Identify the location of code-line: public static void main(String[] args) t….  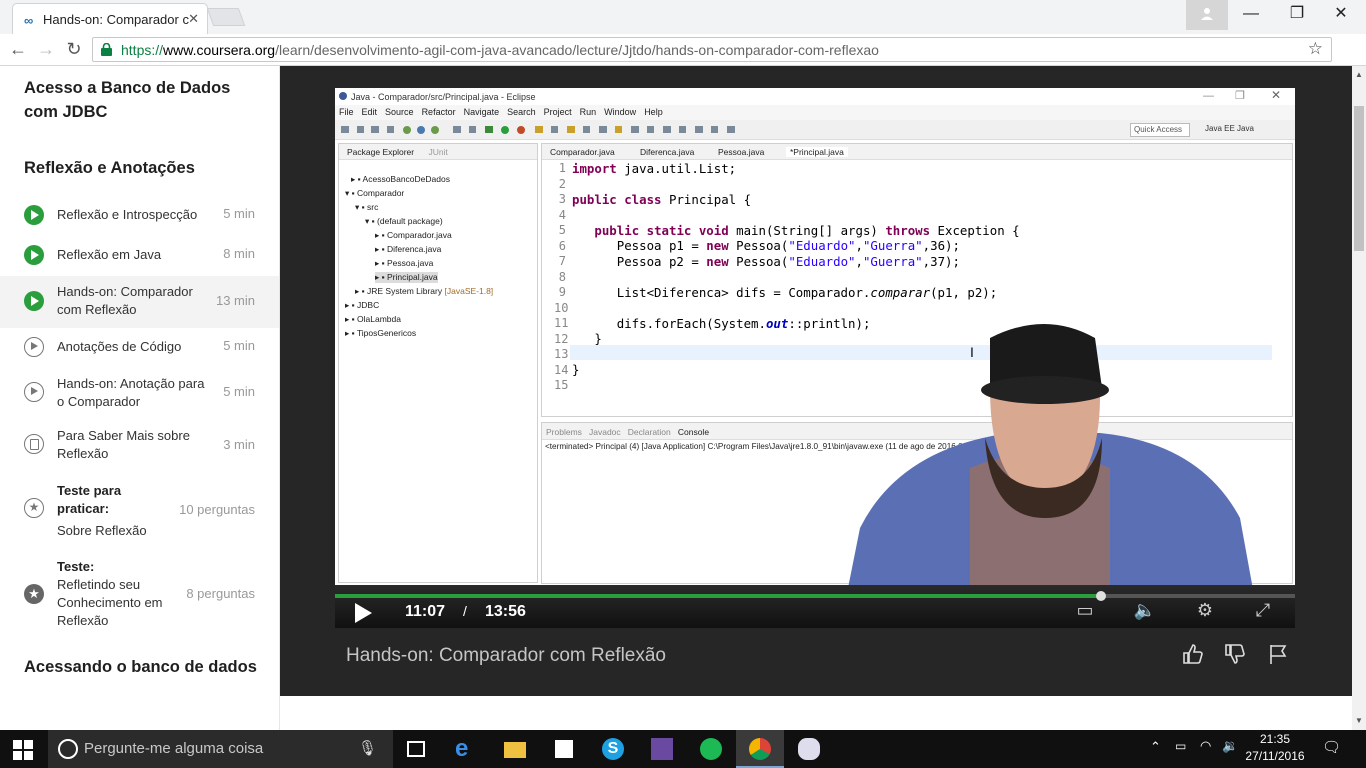
(807, 230).